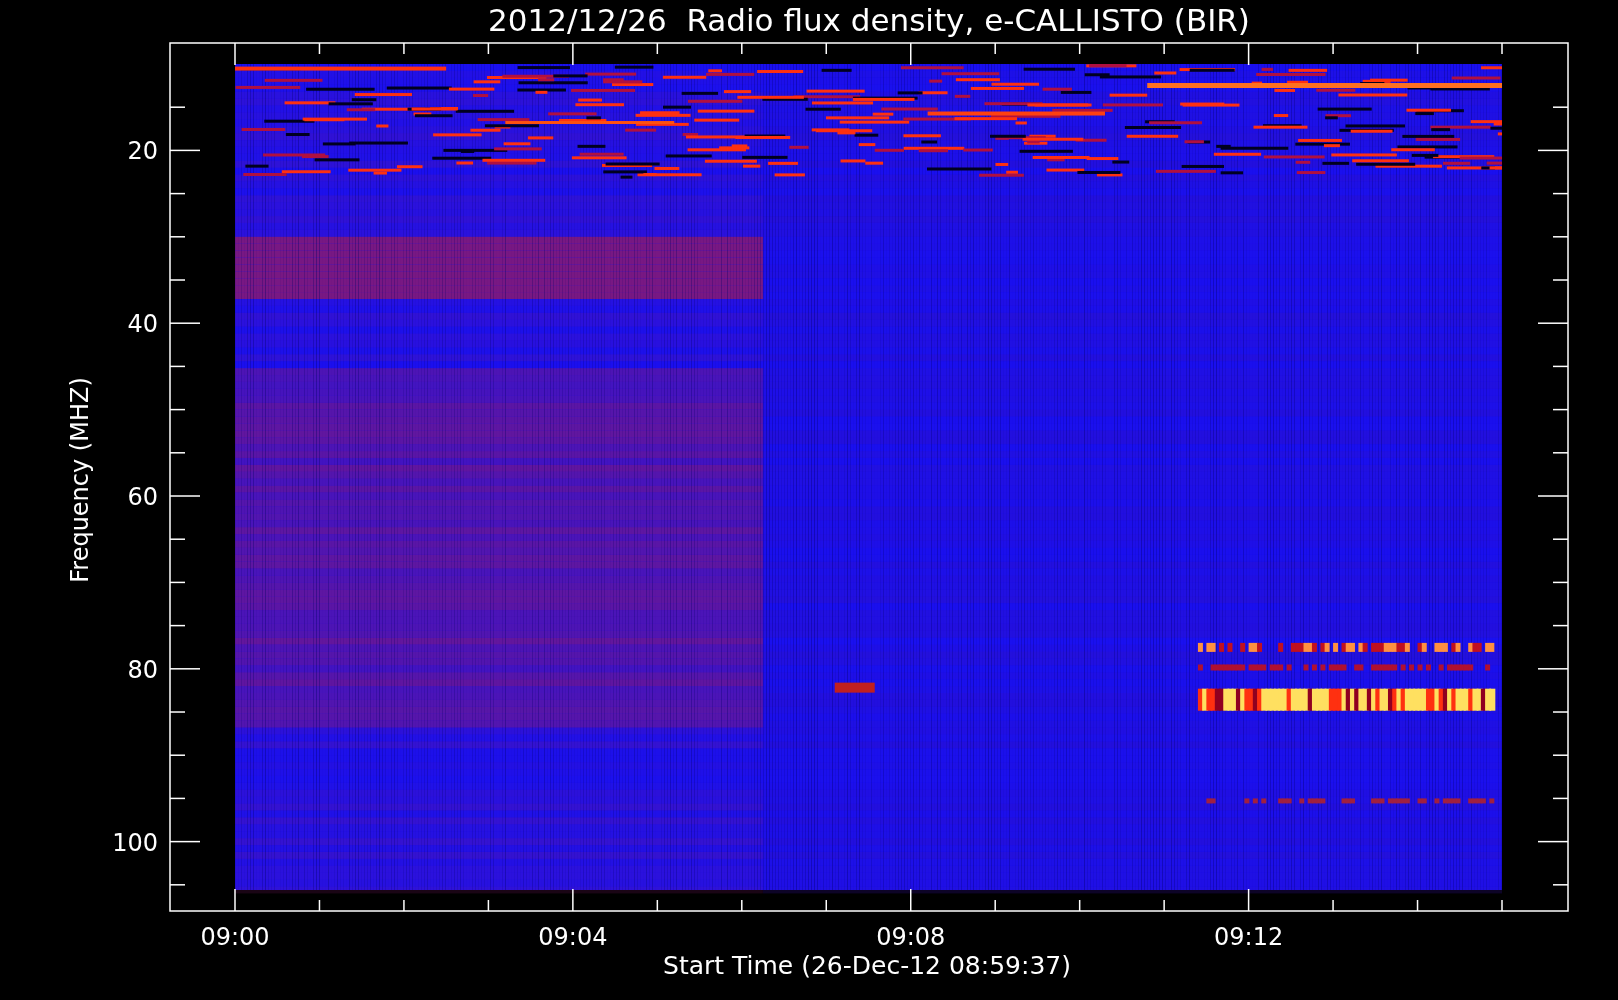 Image resolution: width=1618 pixels, height=1000 pixels. What do you see at coordinates (142, 497) in the screenshot?
I see `y-tick-label: 60` at bounding box center [142, 497].